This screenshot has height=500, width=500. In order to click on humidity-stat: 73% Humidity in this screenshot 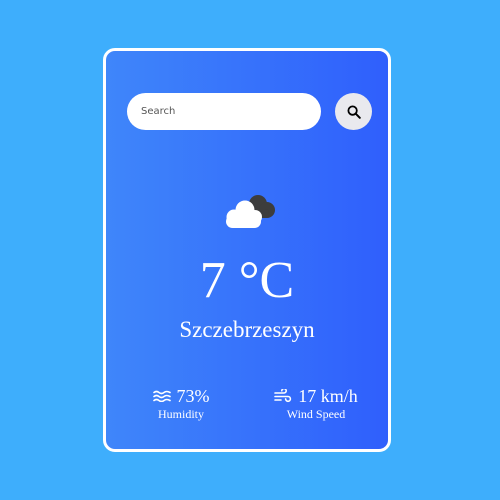, I will do `click(181, 403)`.